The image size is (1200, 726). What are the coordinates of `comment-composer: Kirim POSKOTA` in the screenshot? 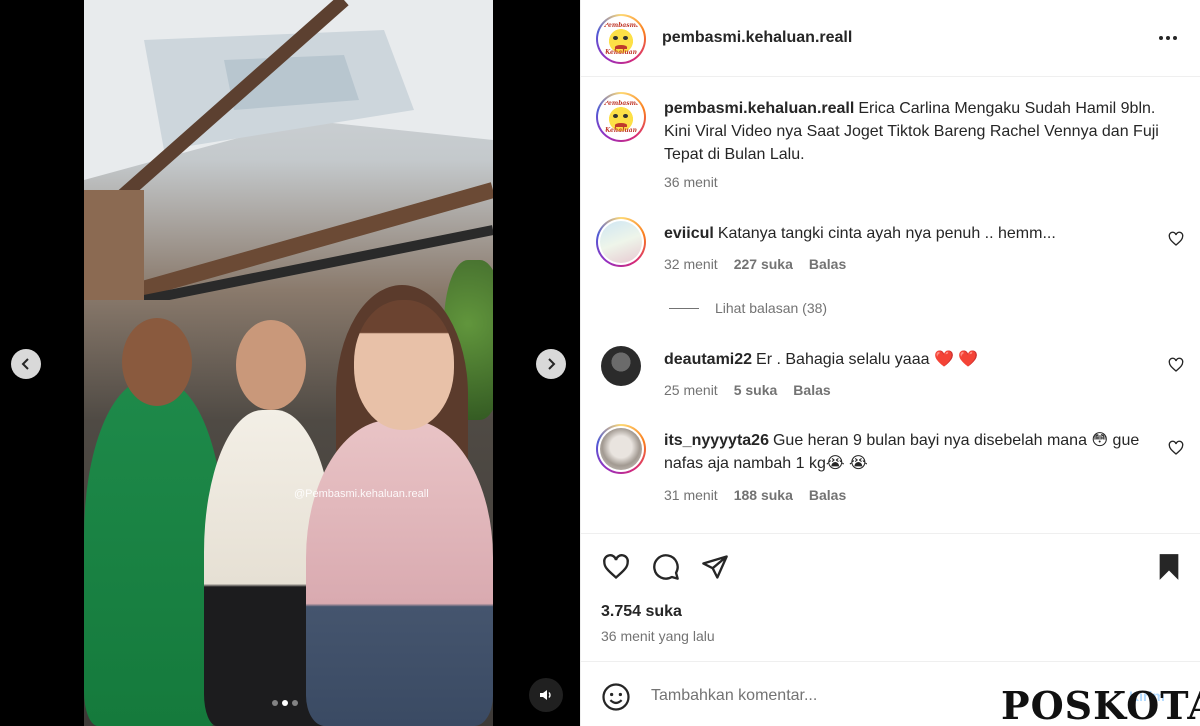 It's located at (890, 693).